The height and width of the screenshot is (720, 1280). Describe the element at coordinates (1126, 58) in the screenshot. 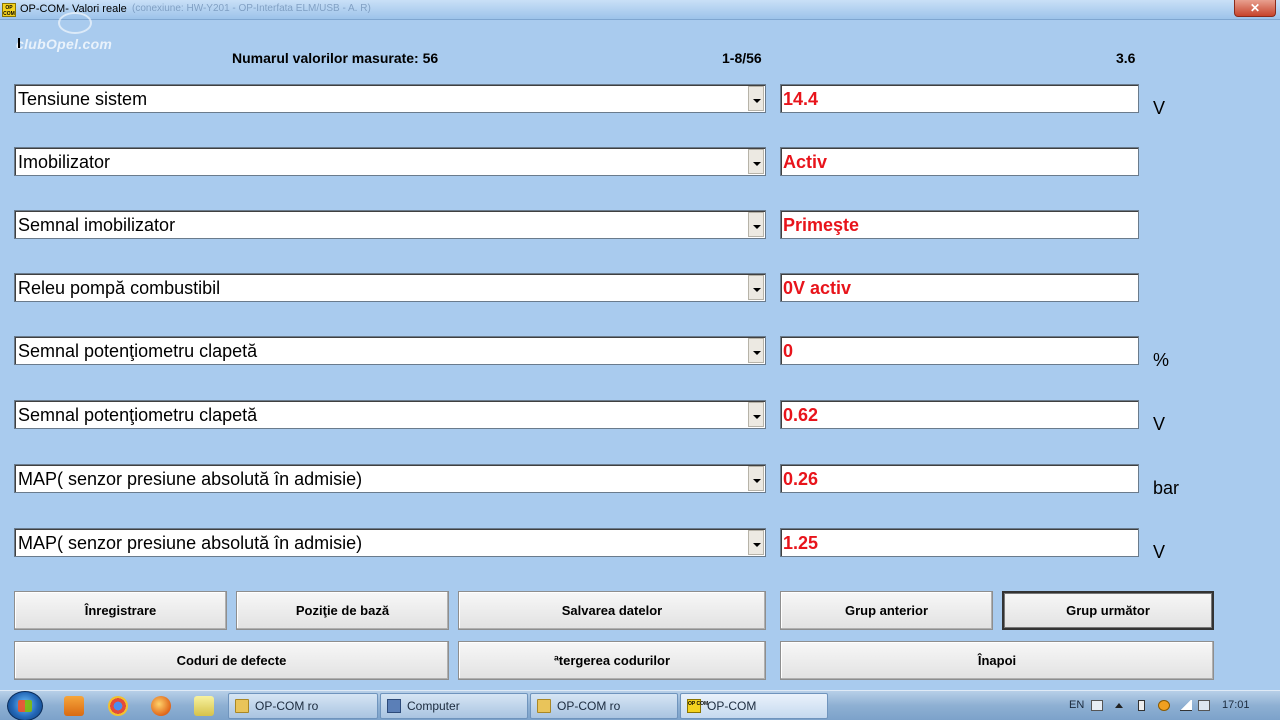

I see `version-label: 3.6` at that location.